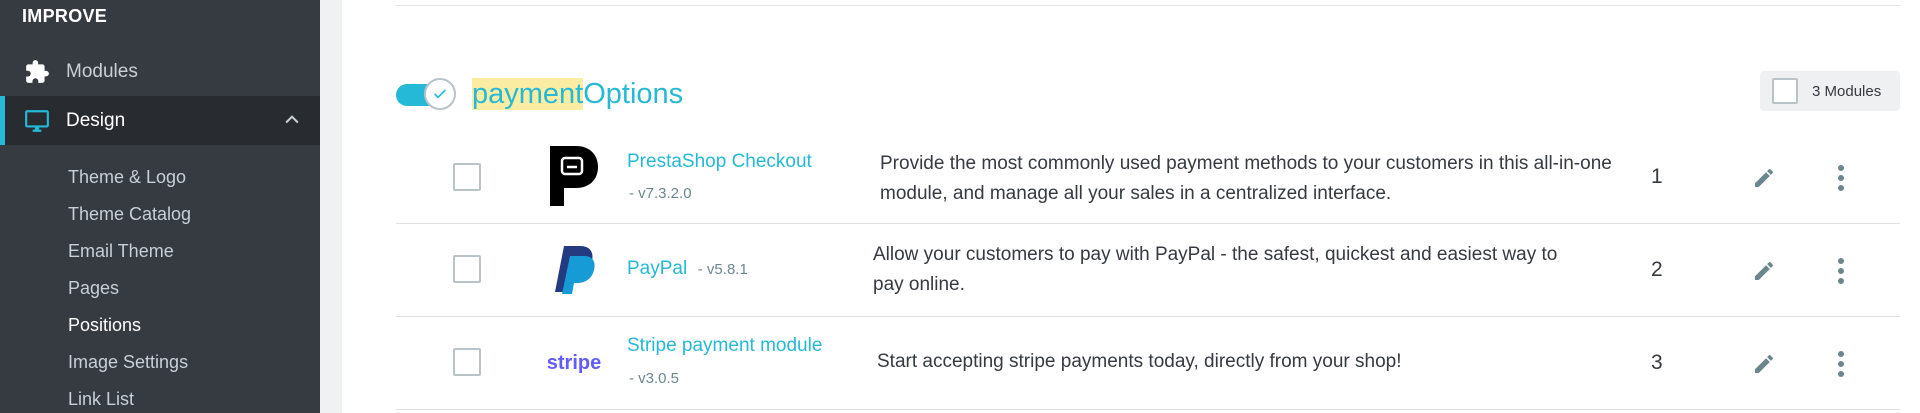 The image size is (1920, 413). Describe the element at coordinates (160, 120) in the screenshot. I see `sidebar-item-design: Design` at that location.